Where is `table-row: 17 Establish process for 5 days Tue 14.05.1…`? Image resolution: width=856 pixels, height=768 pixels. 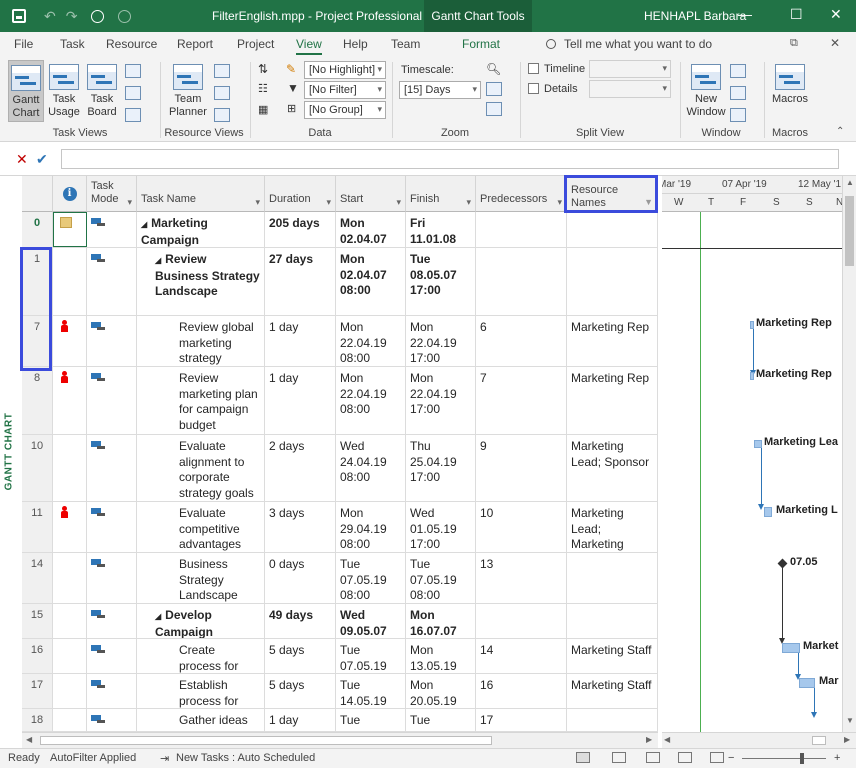 table-row: 17 Establish process for 5 days Tue 14.05.1… is located at coordinates (340, 691).